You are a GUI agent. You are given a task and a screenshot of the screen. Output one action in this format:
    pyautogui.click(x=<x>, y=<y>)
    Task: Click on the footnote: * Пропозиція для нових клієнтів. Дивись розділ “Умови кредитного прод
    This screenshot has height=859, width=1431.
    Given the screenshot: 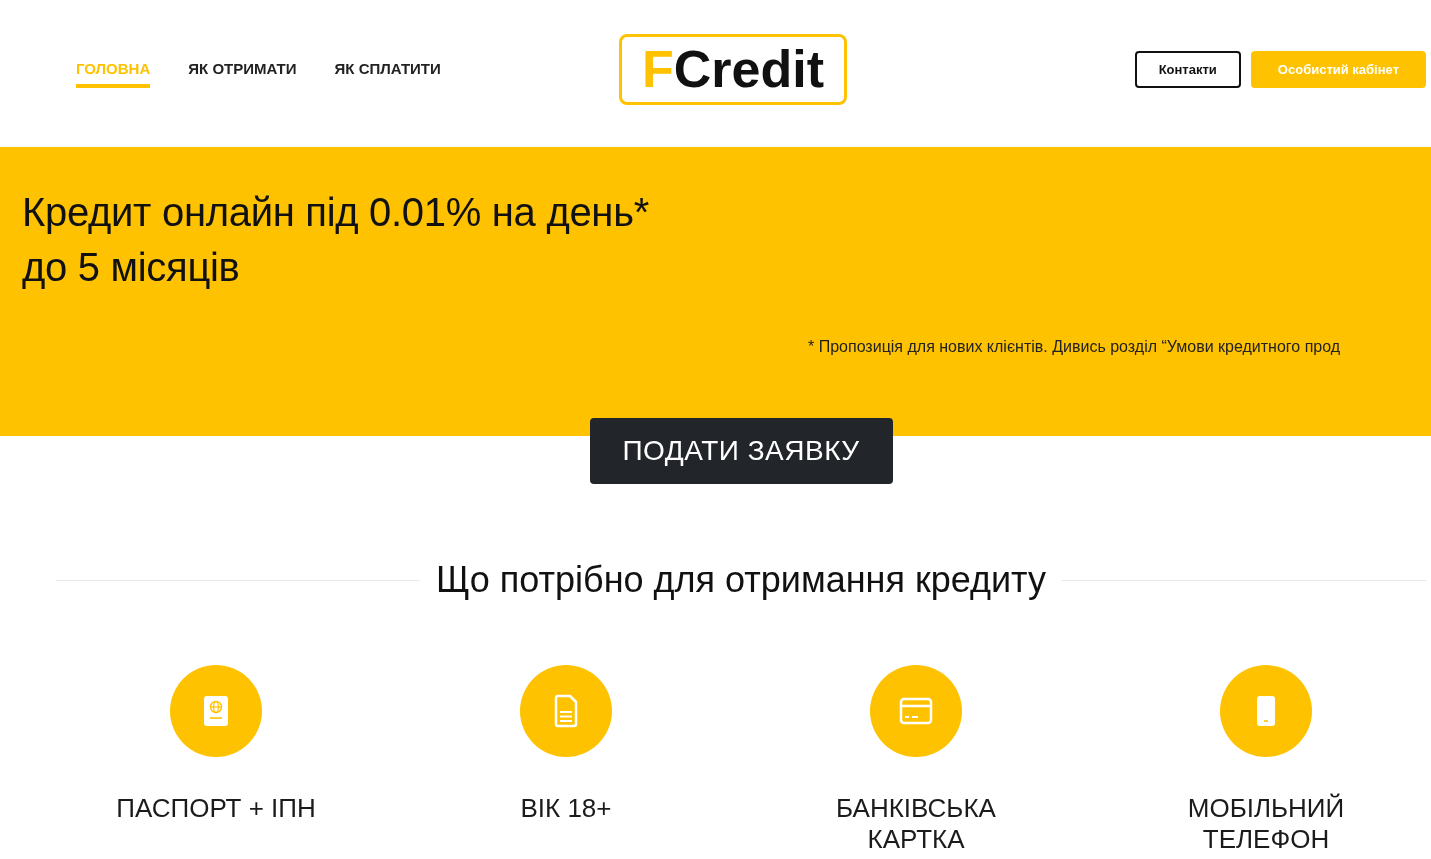 What is the action you would take?
    pyautogui.click(x=1075, y=347)
    